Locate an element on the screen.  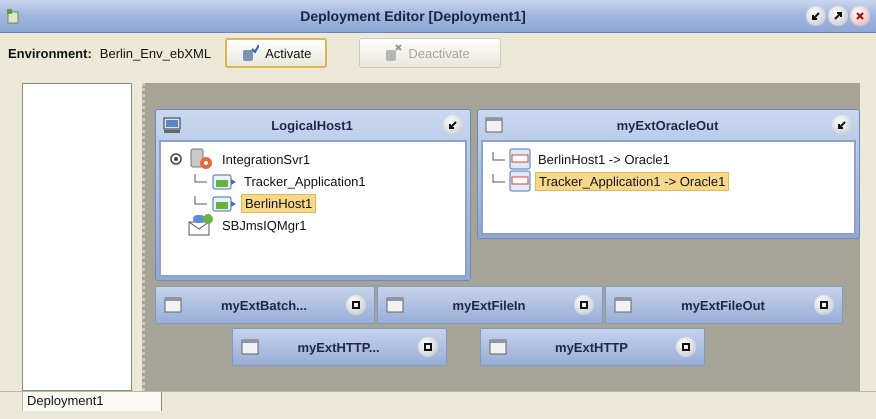
app-icon is located at coordinates (13, 16).